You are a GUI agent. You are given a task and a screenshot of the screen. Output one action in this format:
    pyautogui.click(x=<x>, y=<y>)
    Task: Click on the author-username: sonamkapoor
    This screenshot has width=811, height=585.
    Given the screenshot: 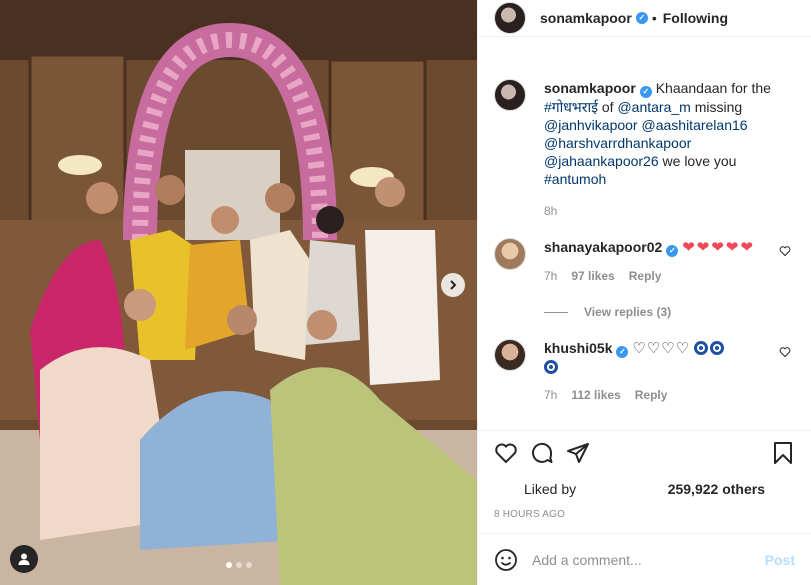 What is the action you would take?
    pyautogui.click(x=586, y=18)
    